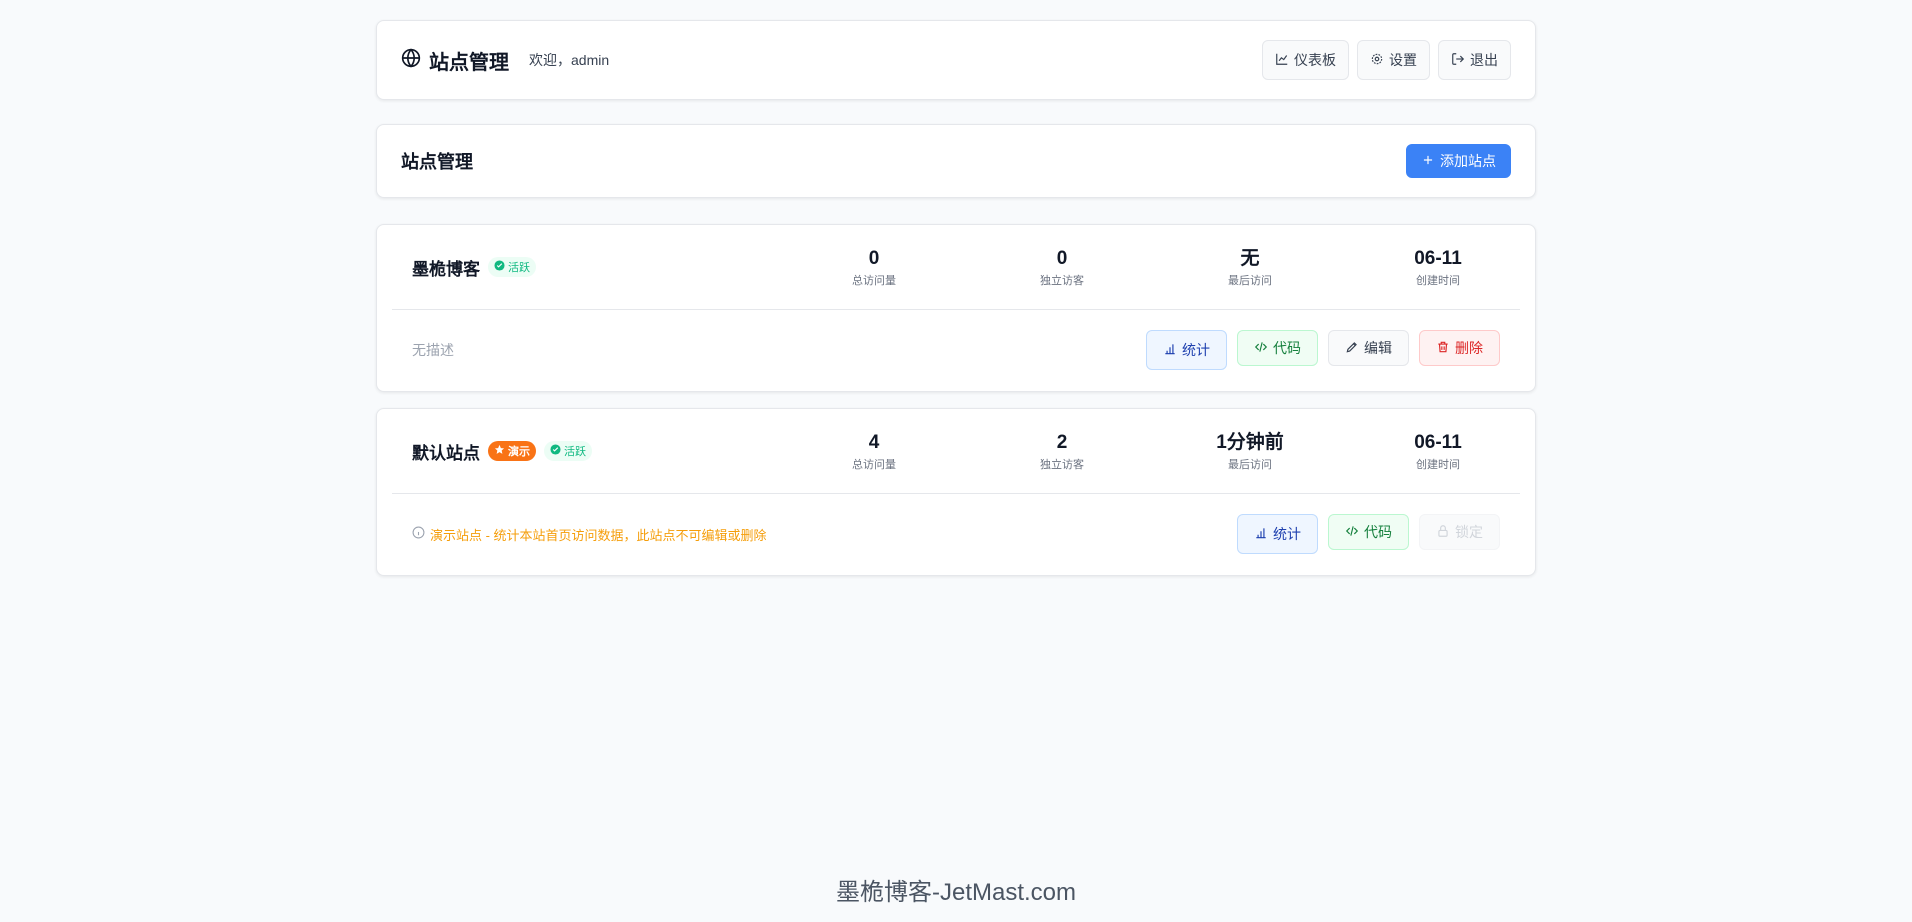 This screenshot has height=922, width=1912. Describe the element at coordinates (469, 62) in the screenshot. I see `header-title: 站点管理` at that location.